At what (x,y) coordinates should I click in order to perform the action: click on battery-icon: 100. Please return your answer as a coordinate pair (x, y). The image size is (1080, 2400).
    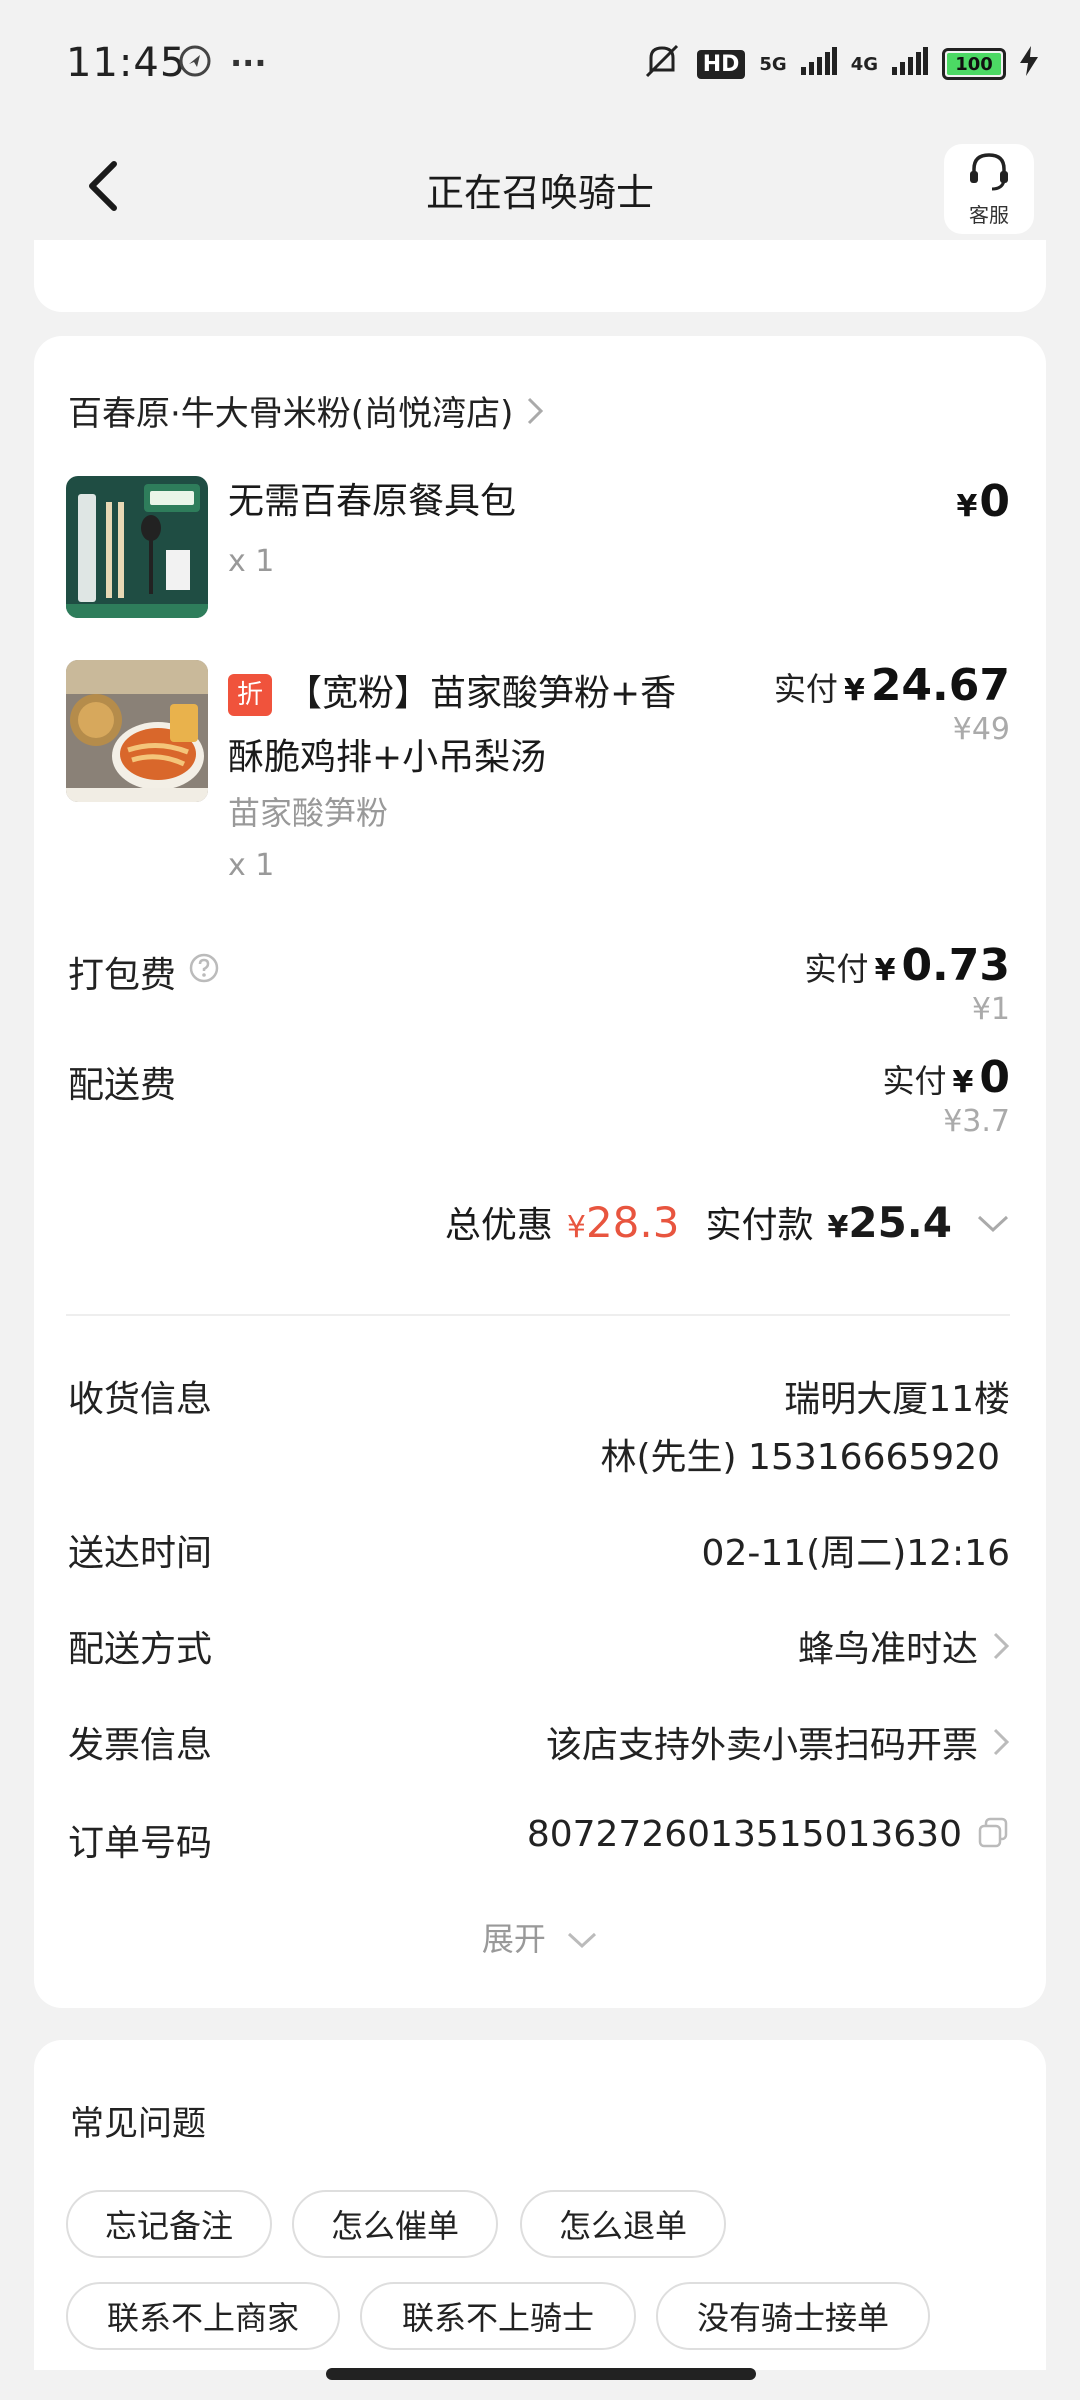
    Looking at the image, I should click on (974, 64).